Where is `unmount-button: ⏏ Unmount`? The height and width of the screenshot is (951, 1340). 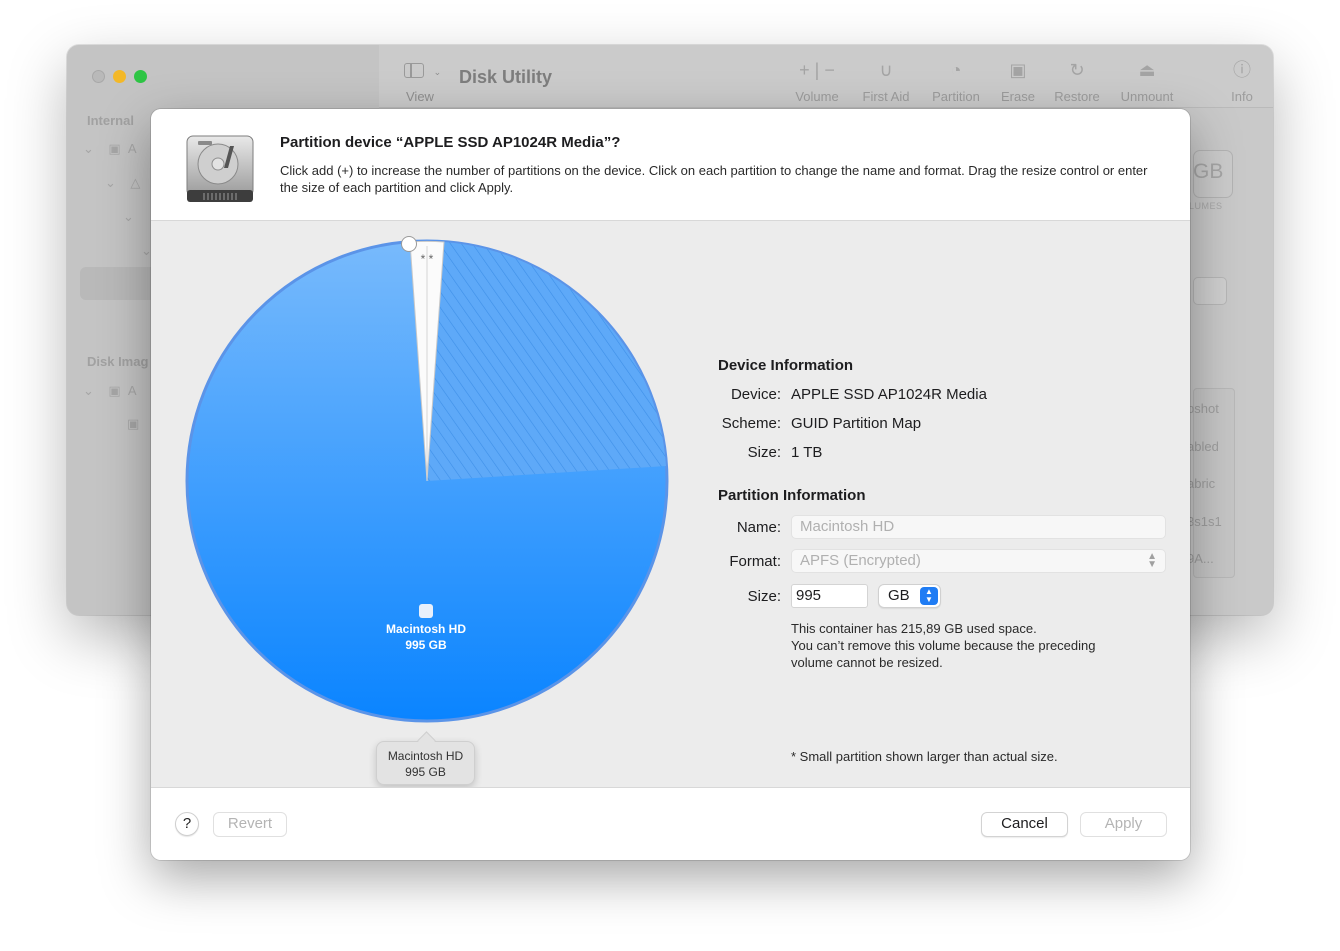
unmount-button: ⏏ Unmount is located at coordinates (1147, 81).